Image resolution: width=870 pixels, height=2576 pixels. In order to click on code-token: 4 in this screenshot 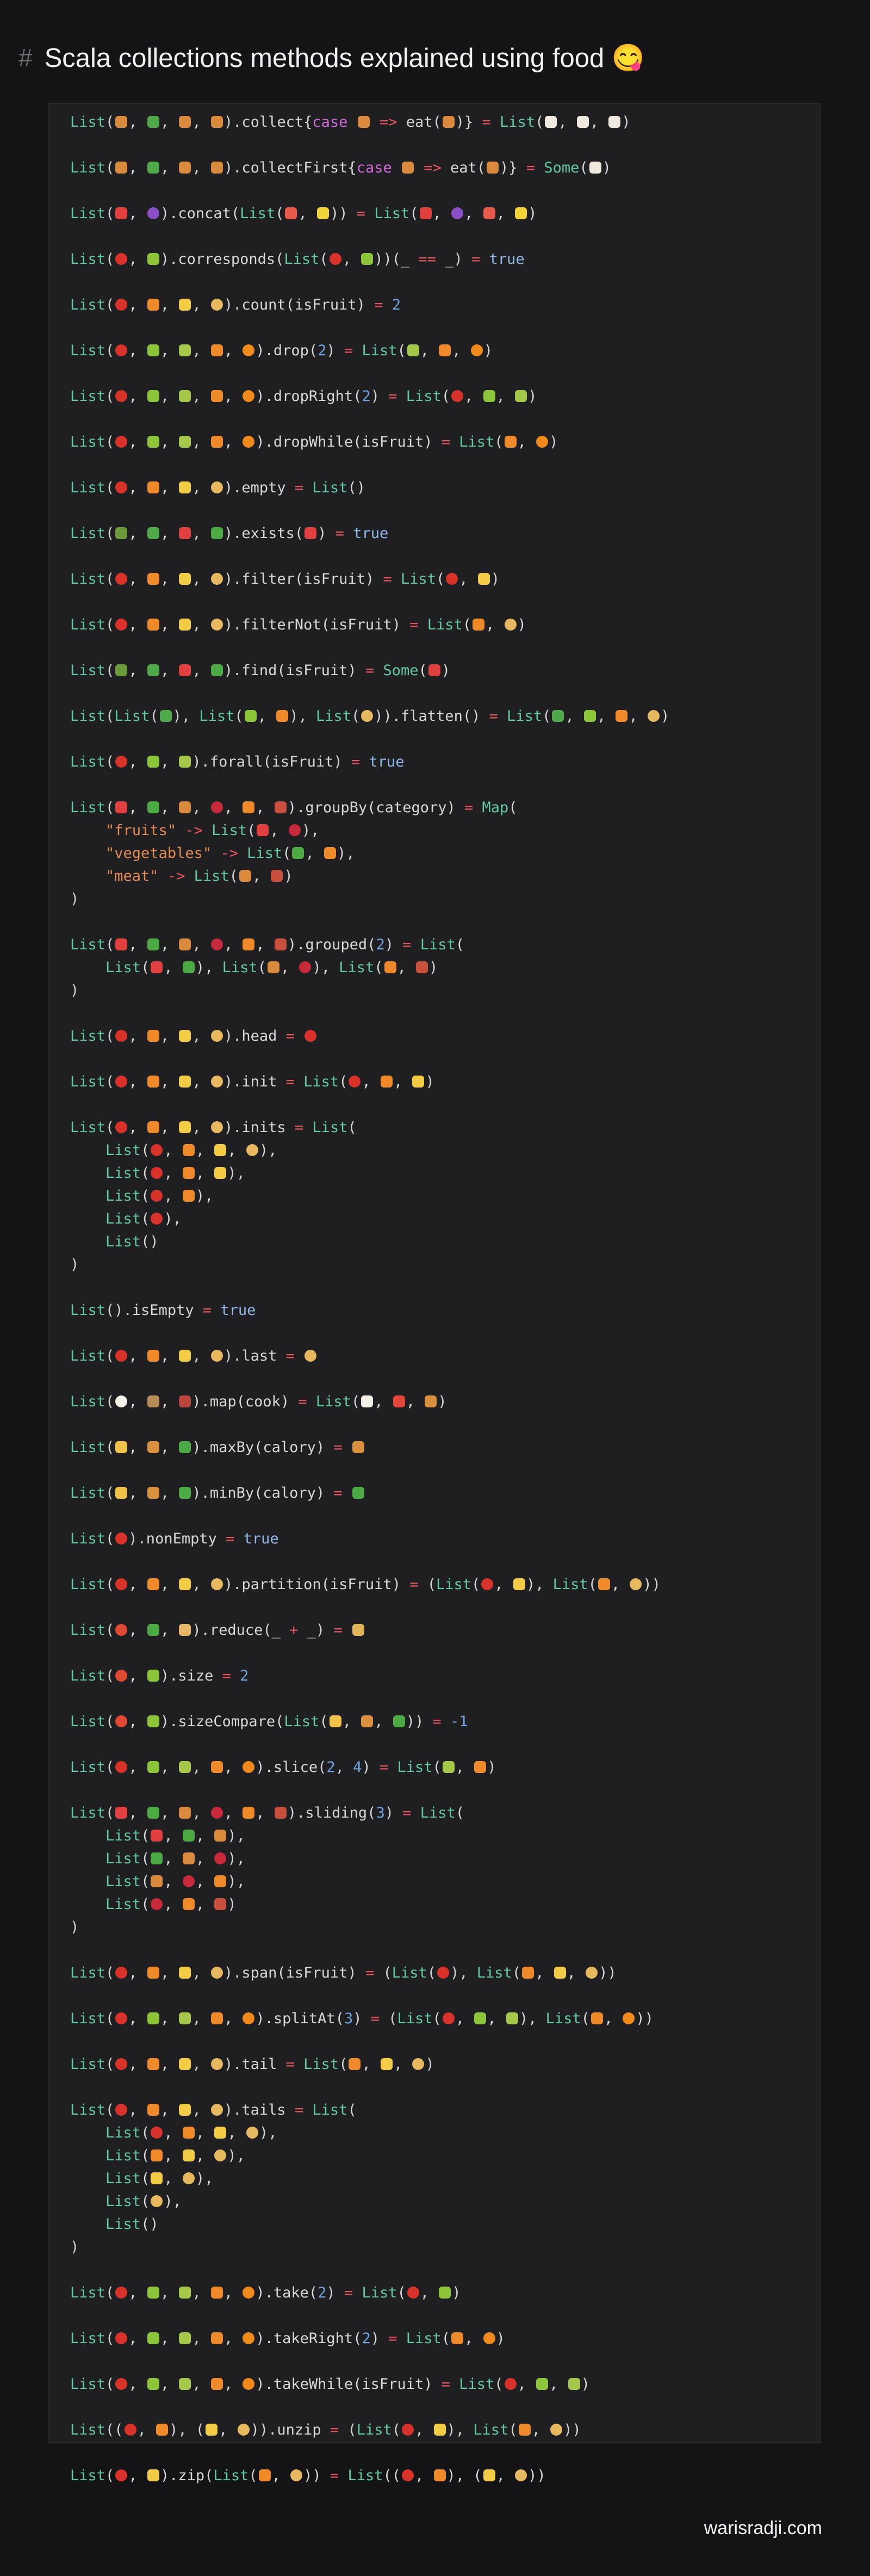, I will do `click(357, 1767)`.